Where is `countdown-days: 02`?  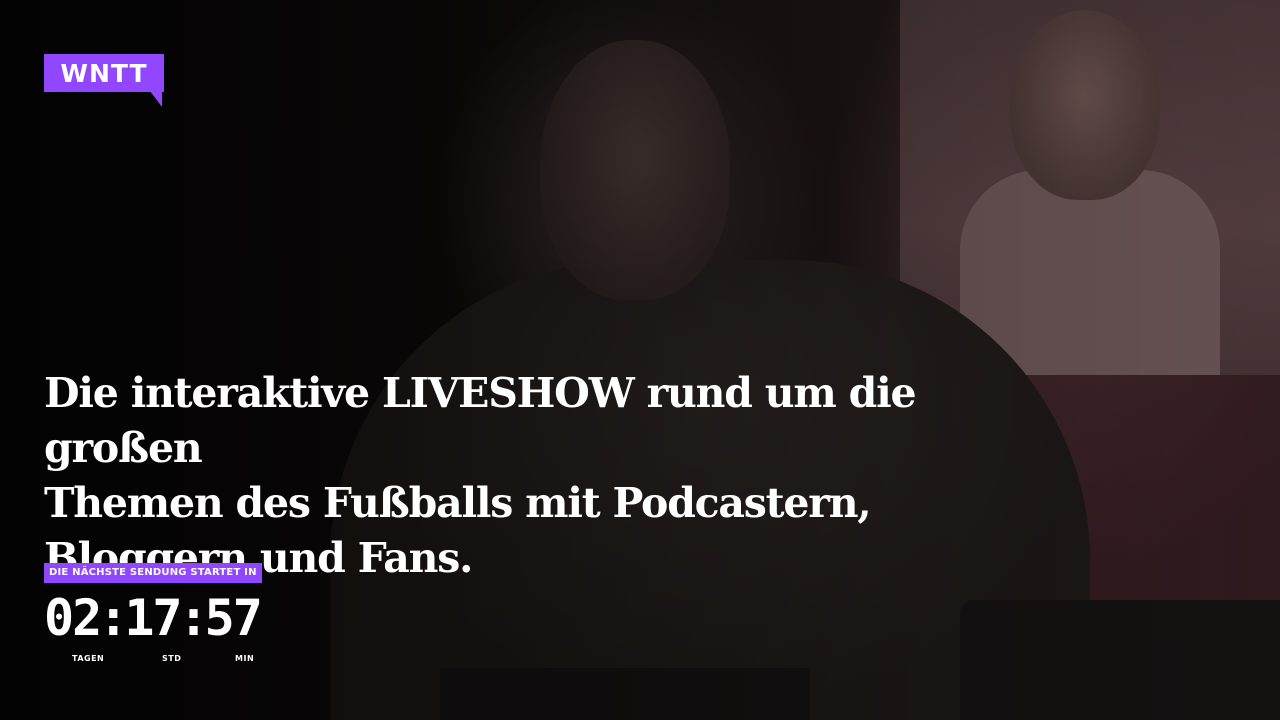
countdown-days: 02 is located at coordinates (73, 618).